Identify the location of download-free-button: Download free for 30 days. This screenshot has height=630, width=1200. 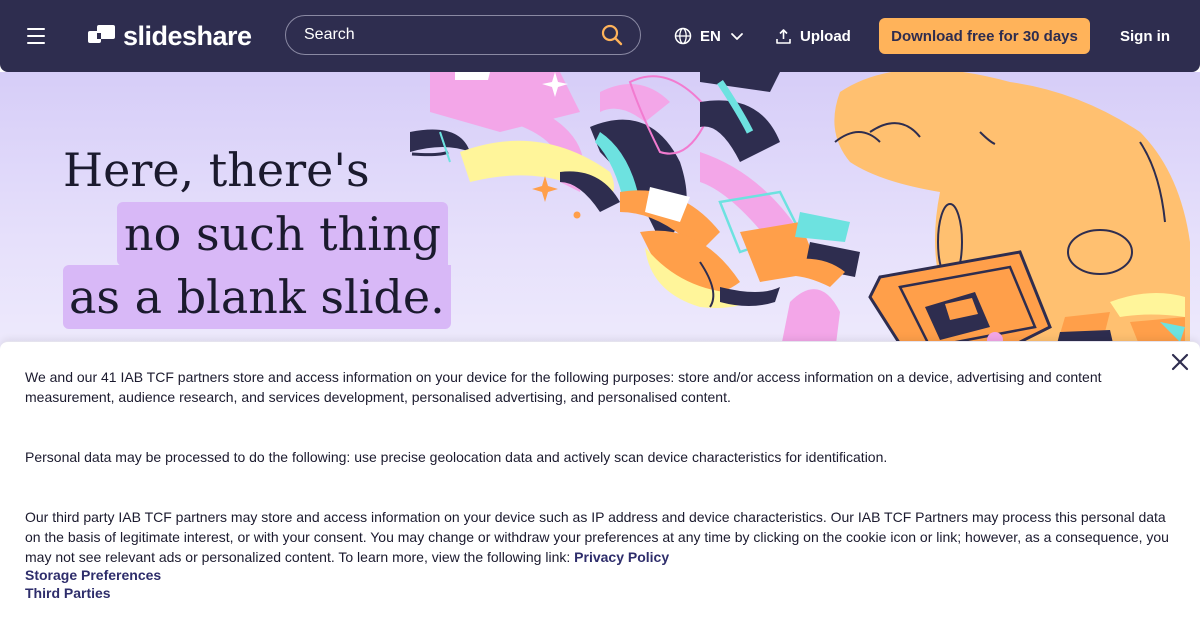
(984, 36).